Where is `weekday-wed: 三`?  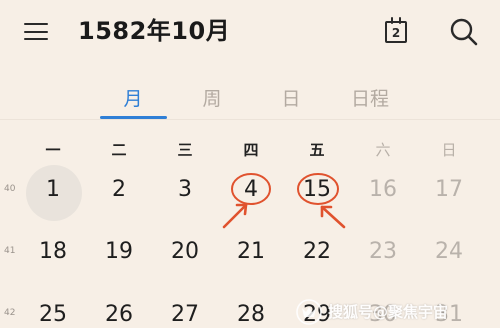 weekday-wed: 三 is located at coordinates (185, 150).